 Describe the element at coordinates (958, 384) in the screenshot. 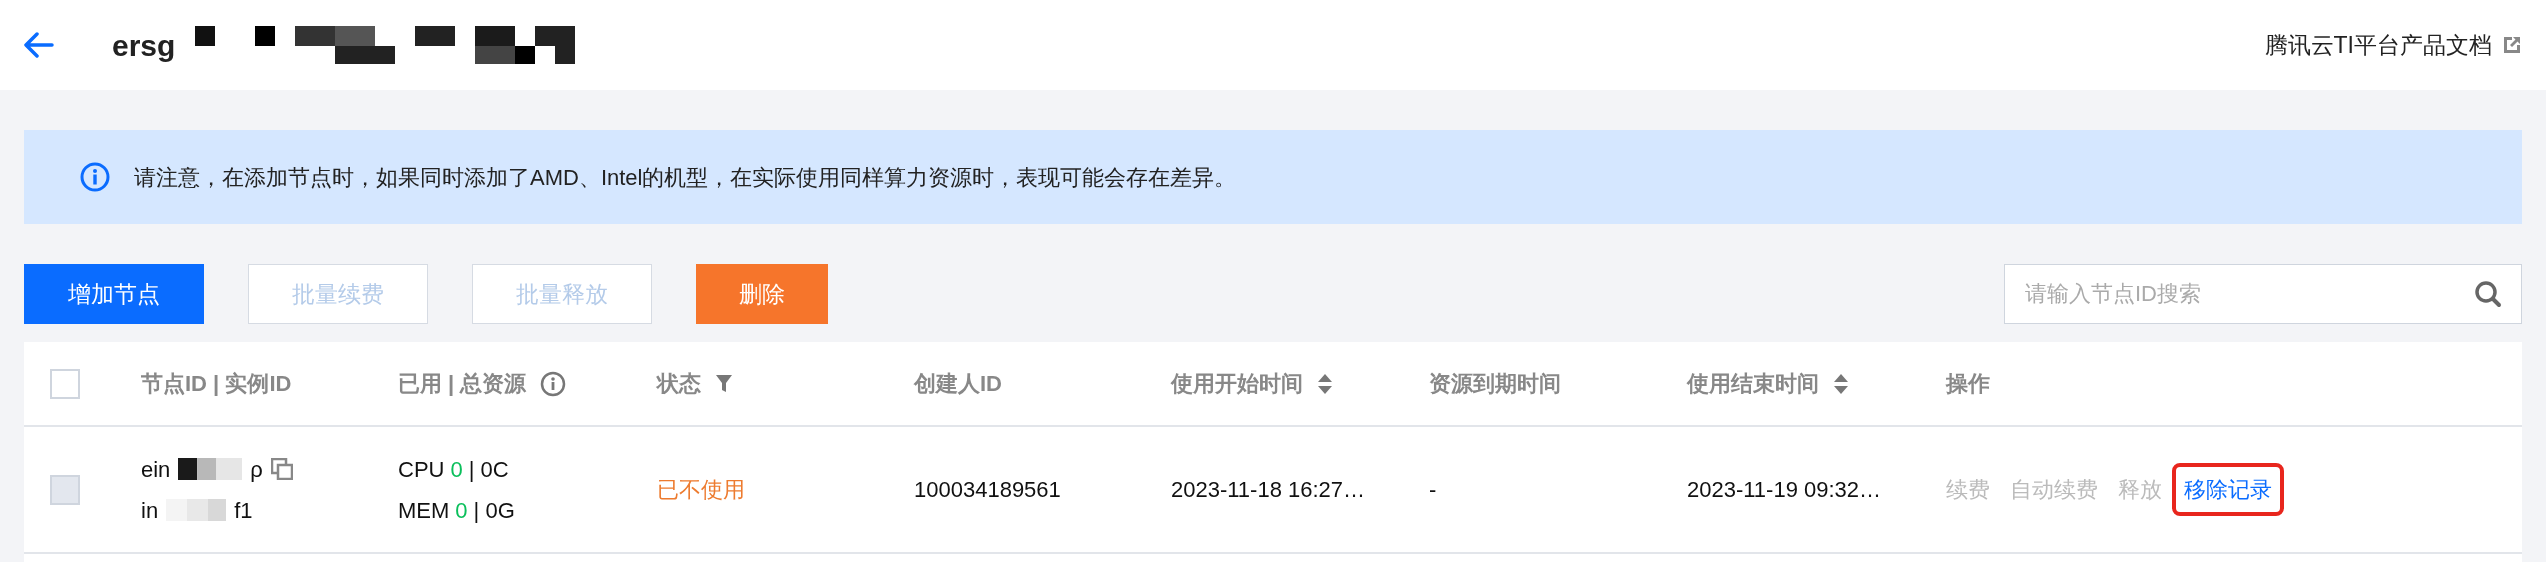

I see `column-header: 创建人ID` at that location.